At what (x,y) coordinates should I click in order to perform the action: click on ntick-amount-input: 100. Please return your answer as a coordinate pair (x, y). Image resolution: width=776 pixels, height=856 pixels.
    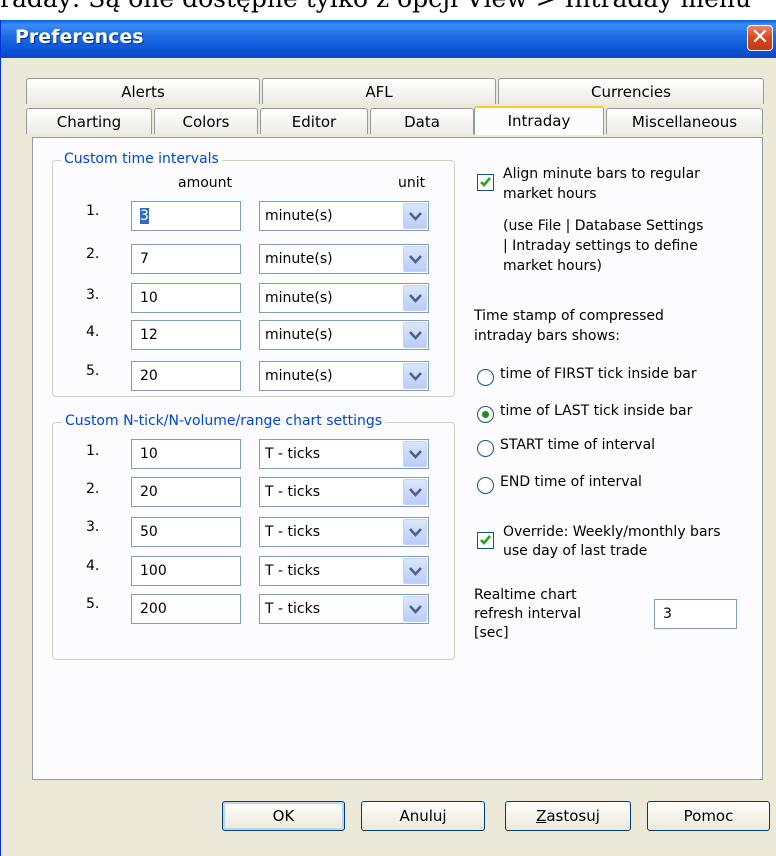
    Looking at the image, I should click on (186, 571).